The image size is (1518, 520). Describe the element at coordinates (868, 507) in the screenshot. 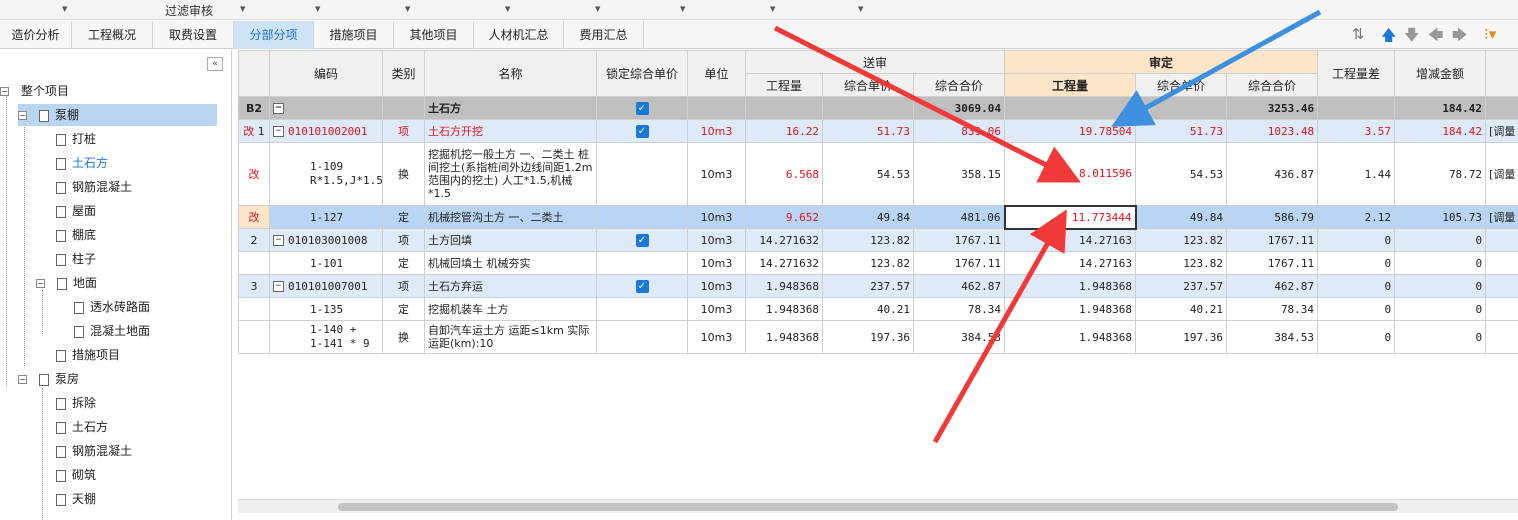

I see `scrollbar-thumb` at that location.